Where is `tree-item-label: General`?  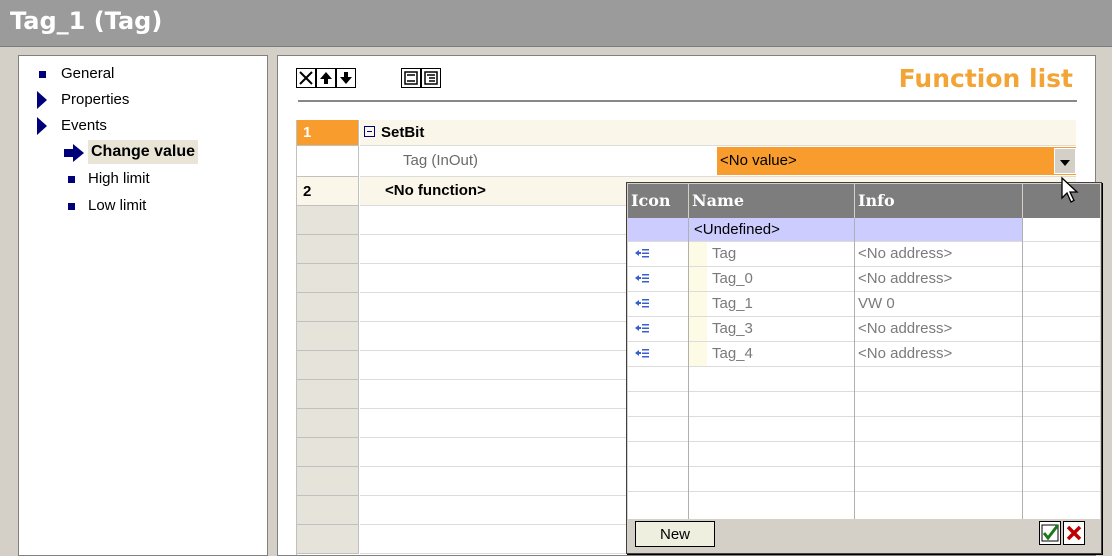
tree-item-label: General is located at coordinates (88, 73).